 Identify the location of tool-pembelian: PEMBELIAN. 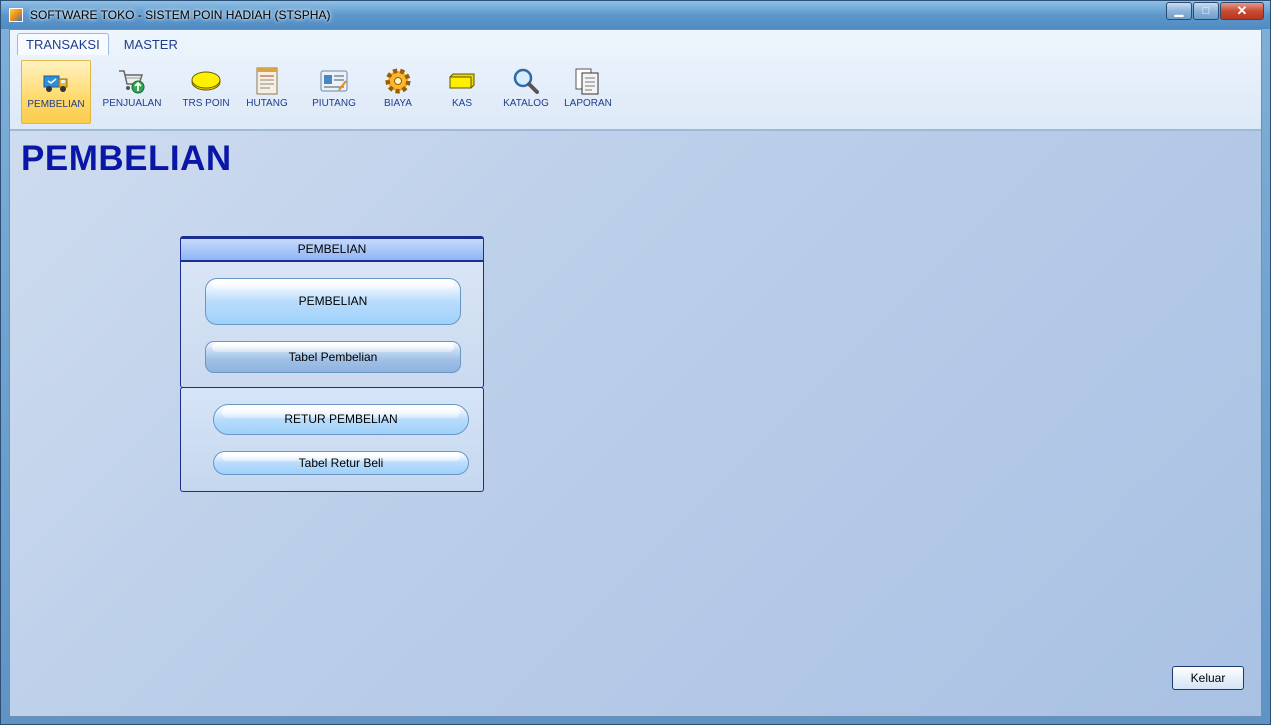
(56, 92).